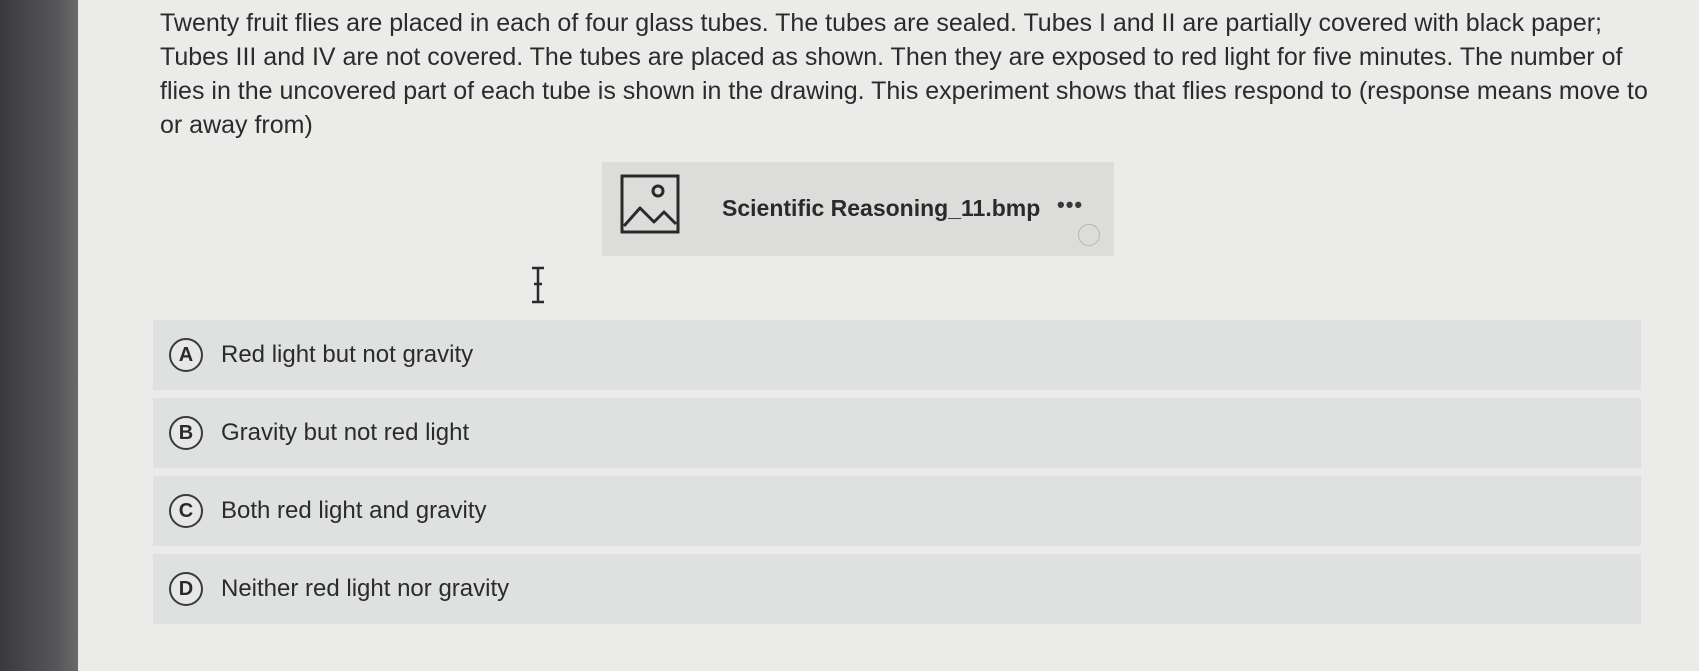 The width and height of the screenshot is (1699, 671). I want to click on choice-d: D Neither red light nor gravity, so click(897, 589).